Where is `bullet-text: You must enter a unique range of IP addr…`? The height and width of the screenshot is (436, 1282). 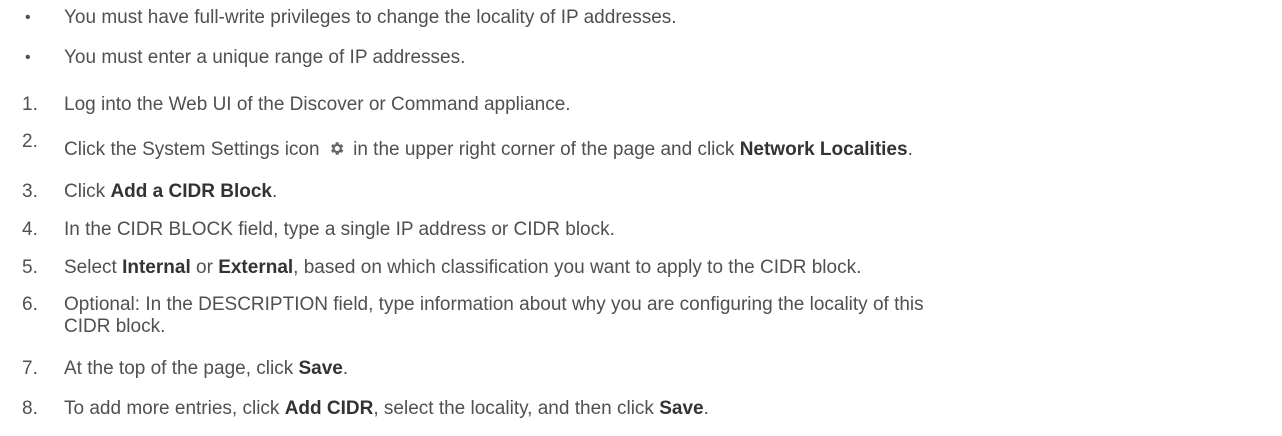 bullet-text: You must enter a unique range of IP addr… is located at coordinates (265, 57).